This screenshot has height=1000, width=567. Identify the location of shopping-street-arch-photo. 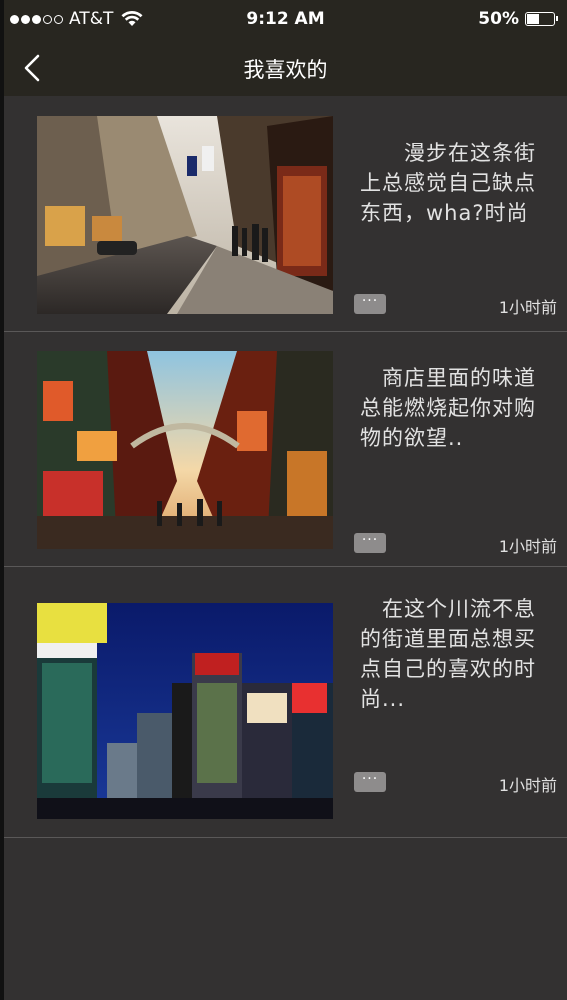
(185, 450).